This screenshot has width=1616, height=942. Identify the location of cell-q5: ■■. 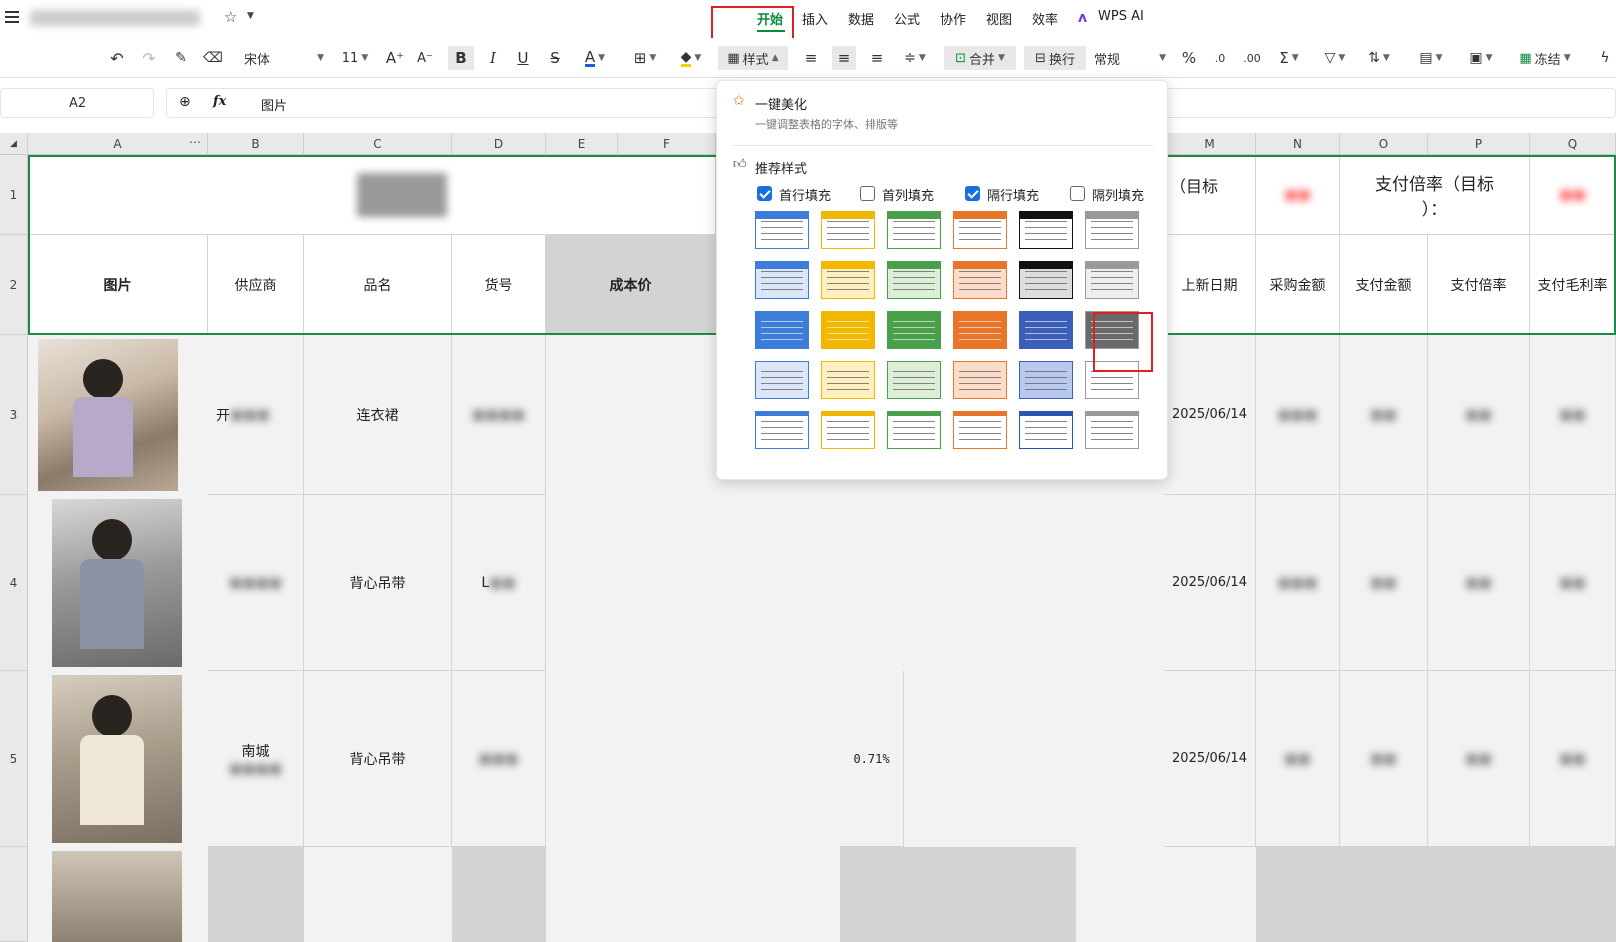
(1573, 759).